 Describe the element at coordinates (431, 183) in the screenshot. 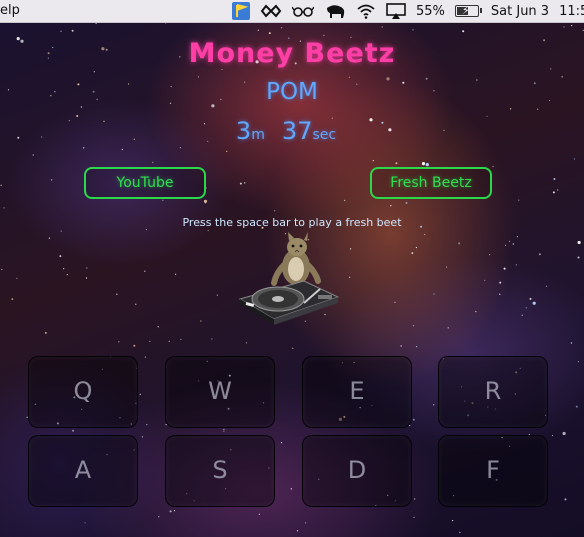

I see `fresh-beetz-button: Fresh Beetz` at that location.